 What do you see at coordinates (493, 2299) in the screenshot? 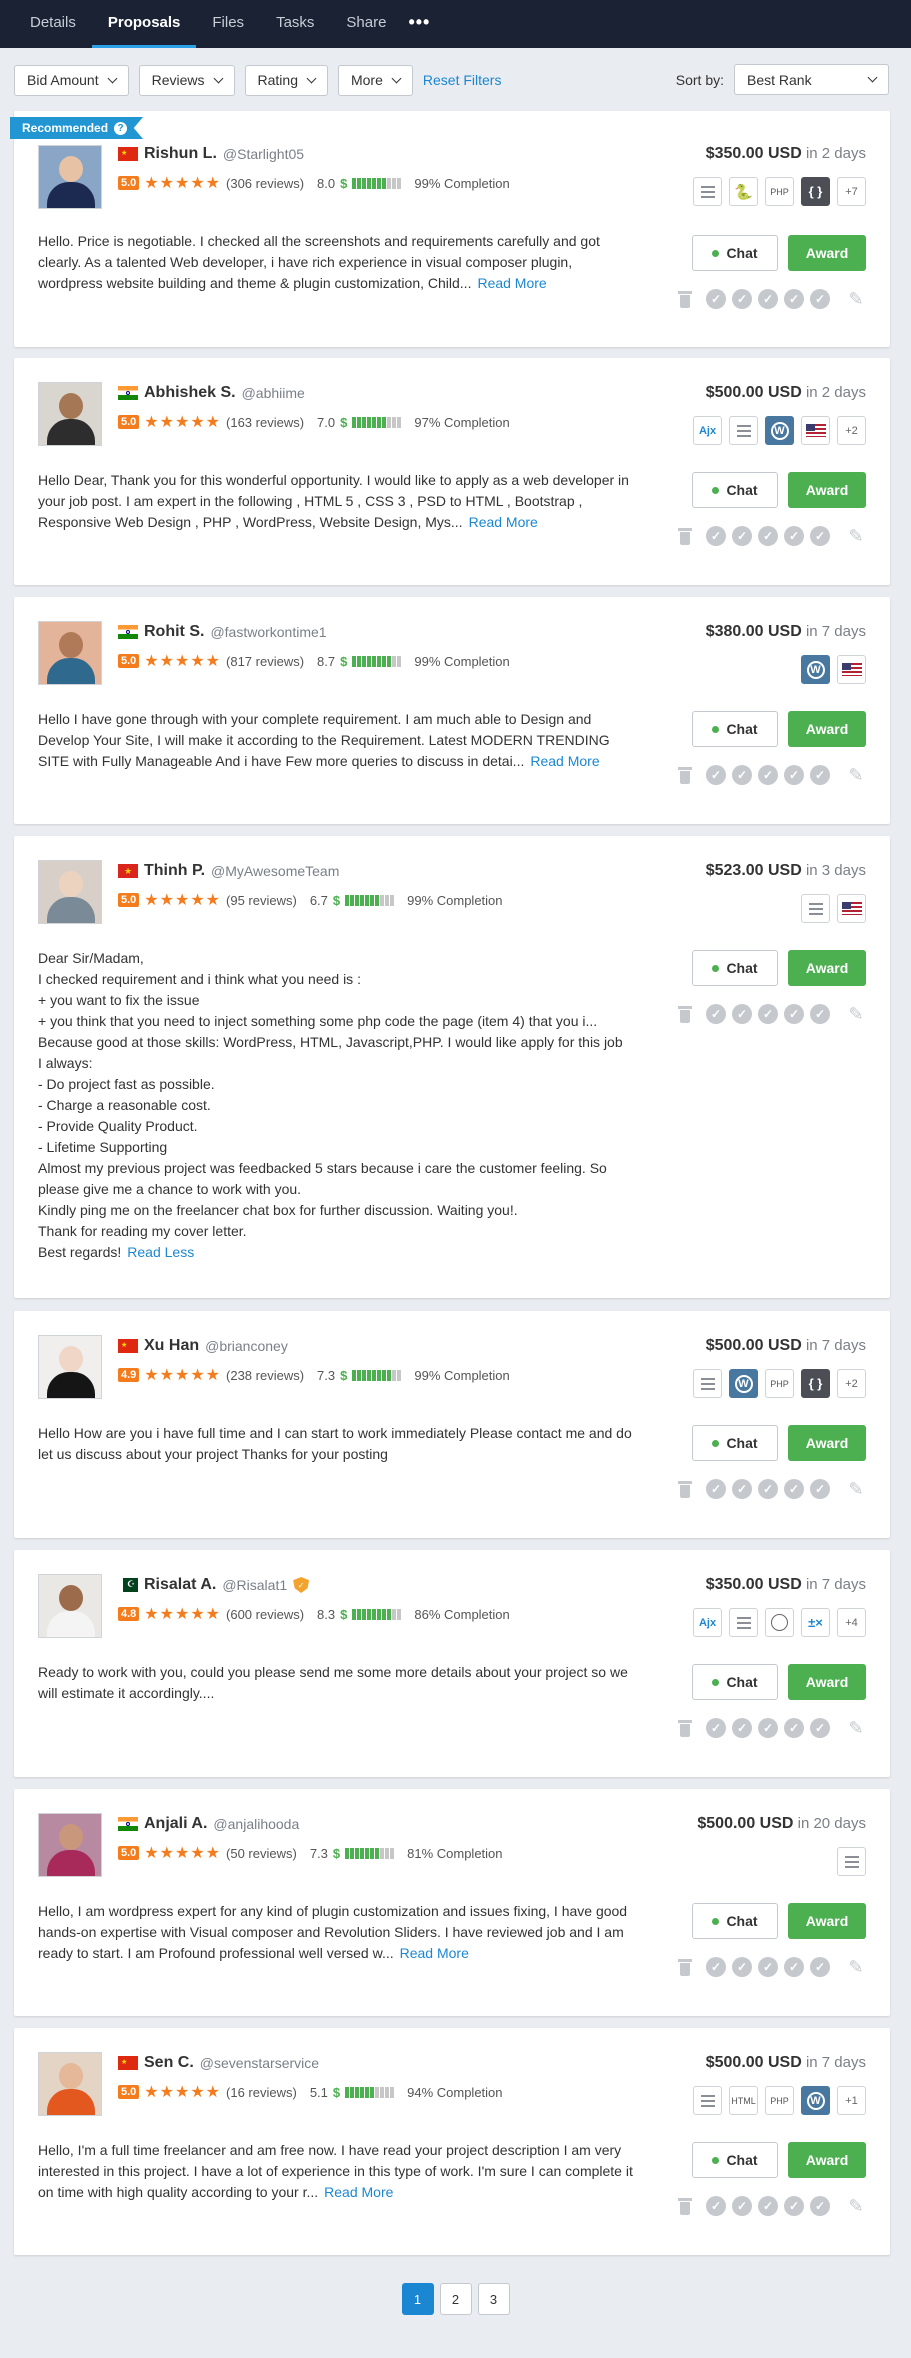
I see `page-3-button: 3` at bounding box center [493, 2299].